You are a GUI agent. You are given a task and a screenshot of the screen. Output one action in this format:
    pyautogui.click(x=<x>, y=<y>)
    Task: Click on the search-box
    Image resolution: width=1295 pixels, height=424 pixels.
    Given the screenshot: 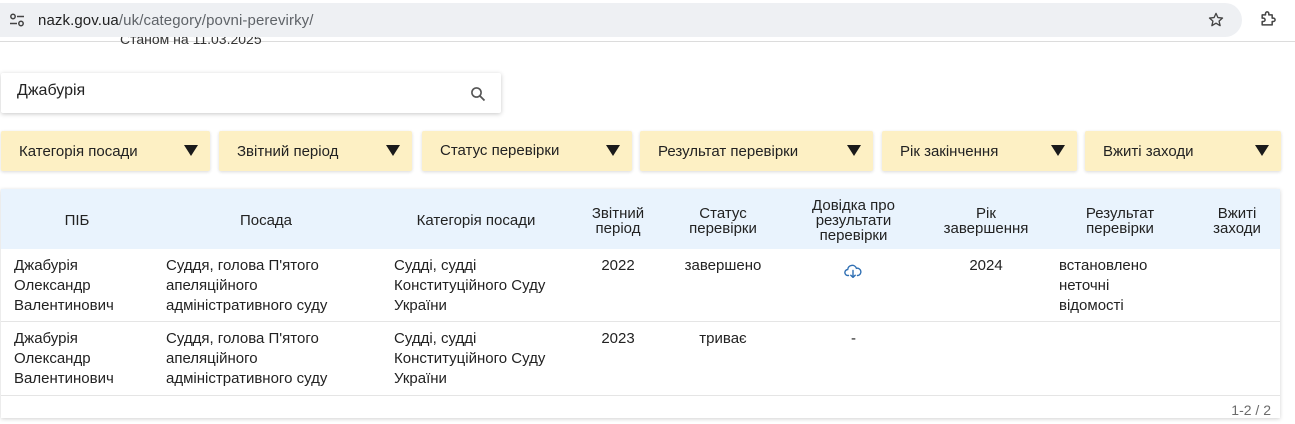 What is the action you would take?
    pyautogui.click(x=251, y=93)
    